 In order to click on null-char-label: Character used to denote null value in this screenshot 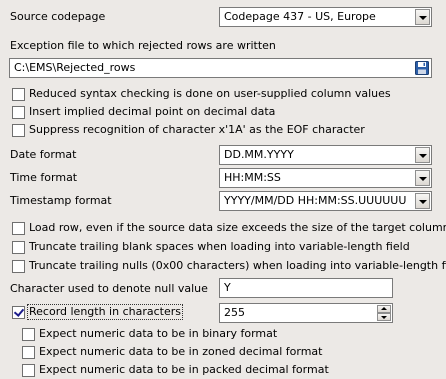, I will do `click(109, 288)`.